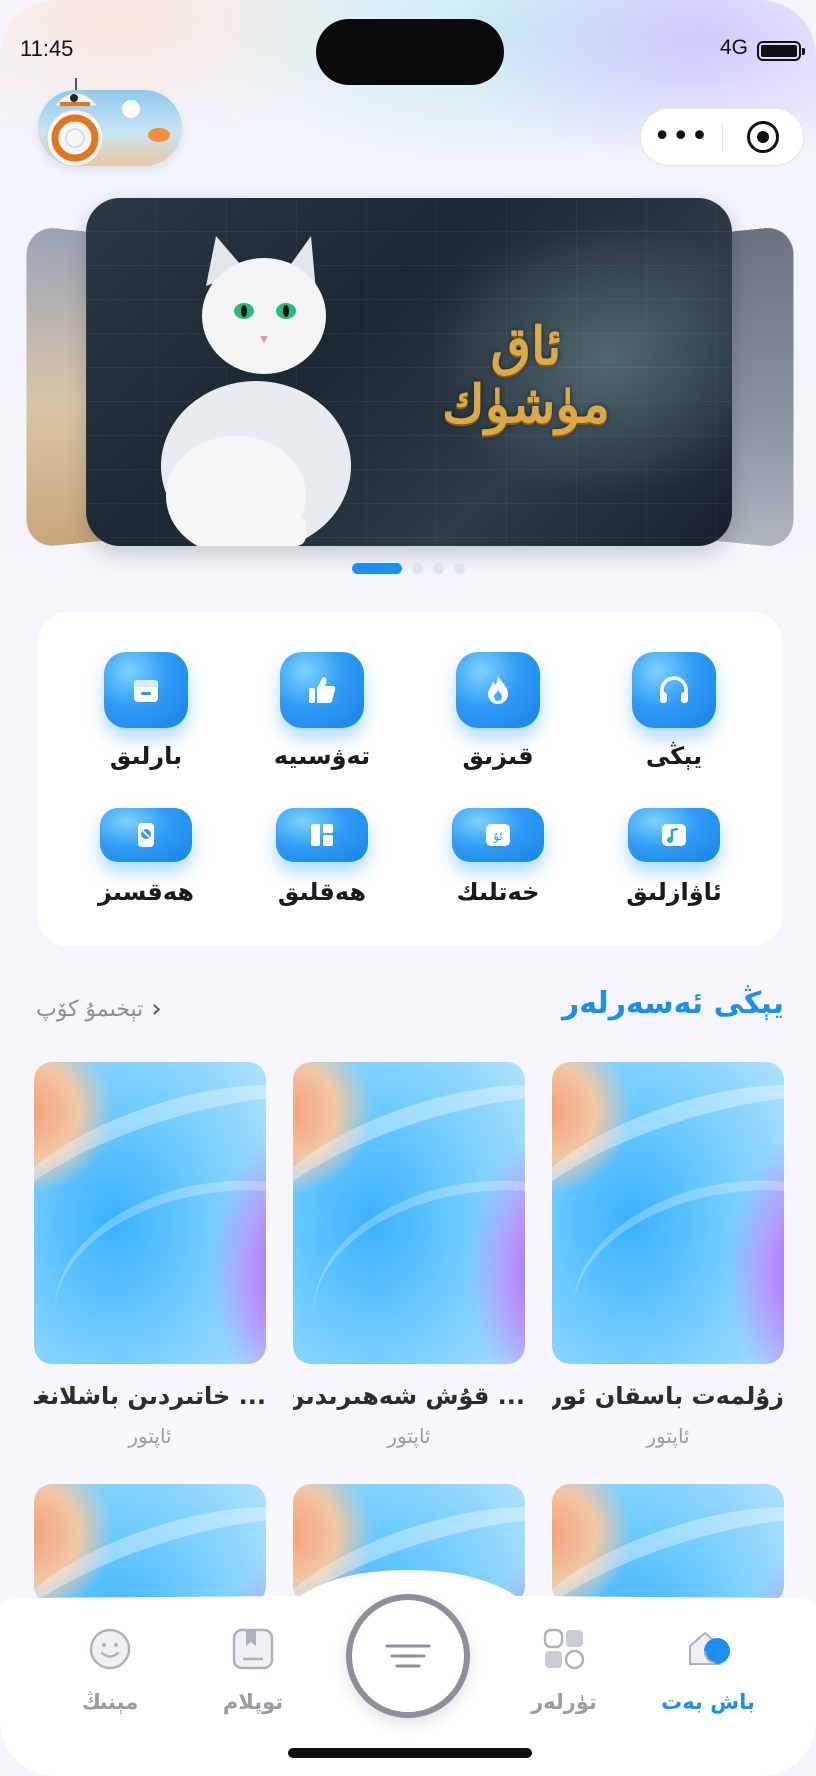  Describe the element at coordinates (564, 1702) in the screenshot. I see `tab-label: تۈرلەر` at that location.